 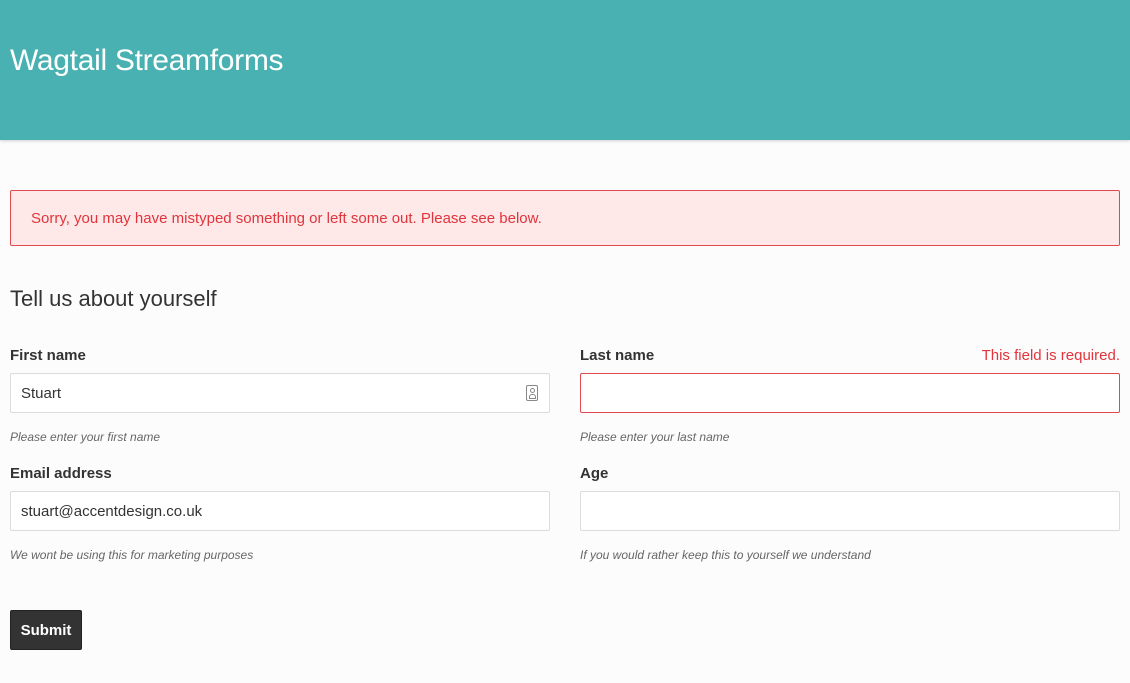 What do you see at coordinates (655, 437) in the screenshot?
I see `last-name-help: Please enter your last name` at bounding box center [655, 437].